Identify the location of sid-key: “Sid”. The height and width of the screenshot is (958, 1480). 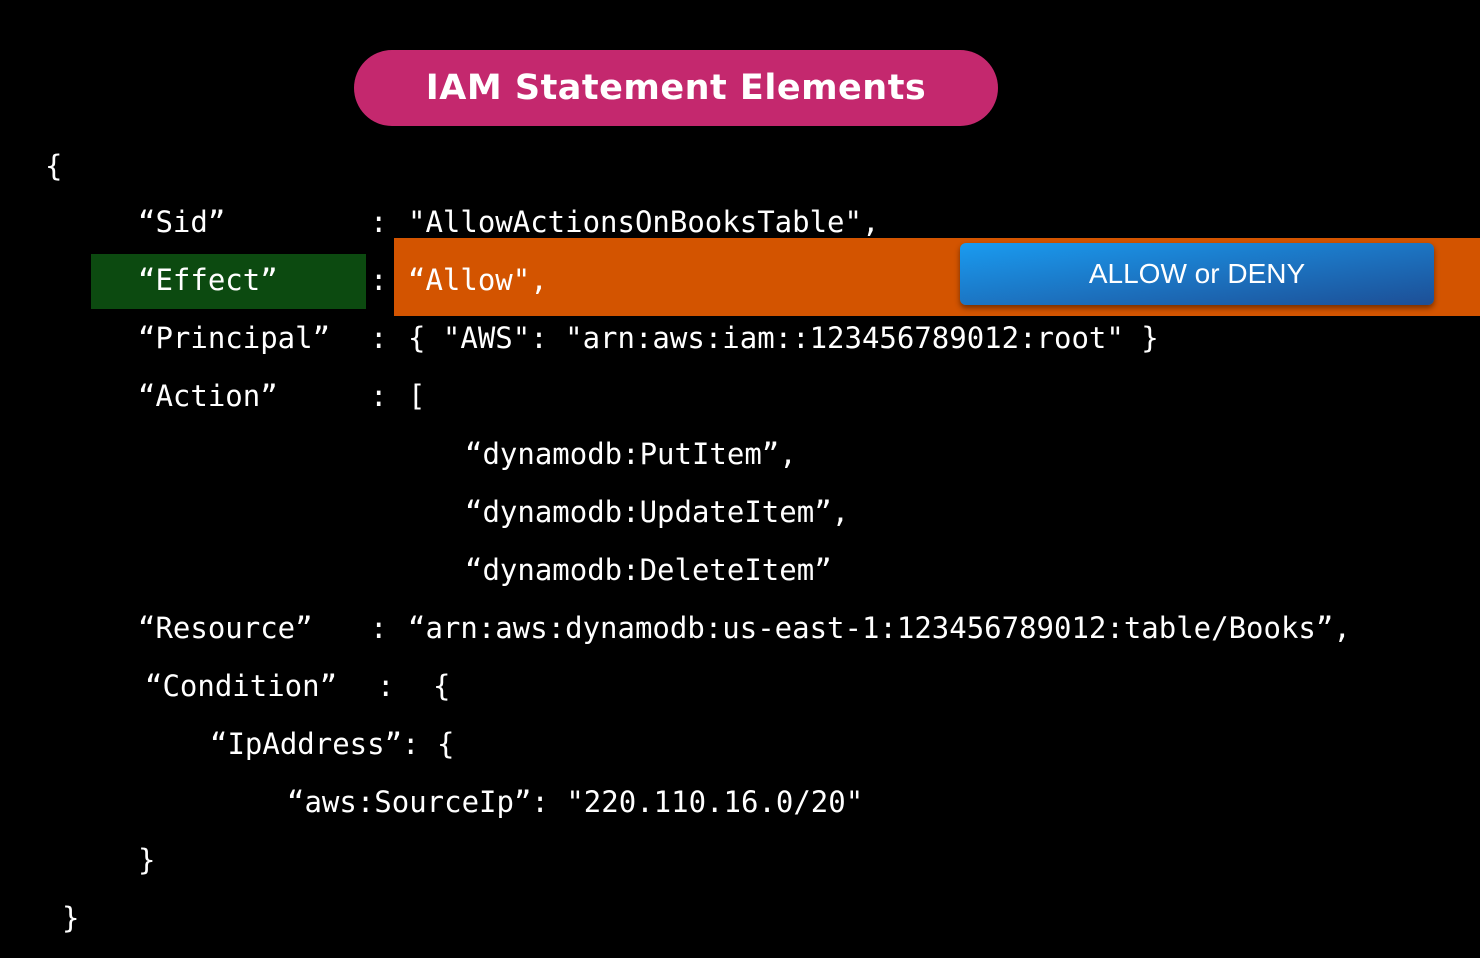
(182, 222).